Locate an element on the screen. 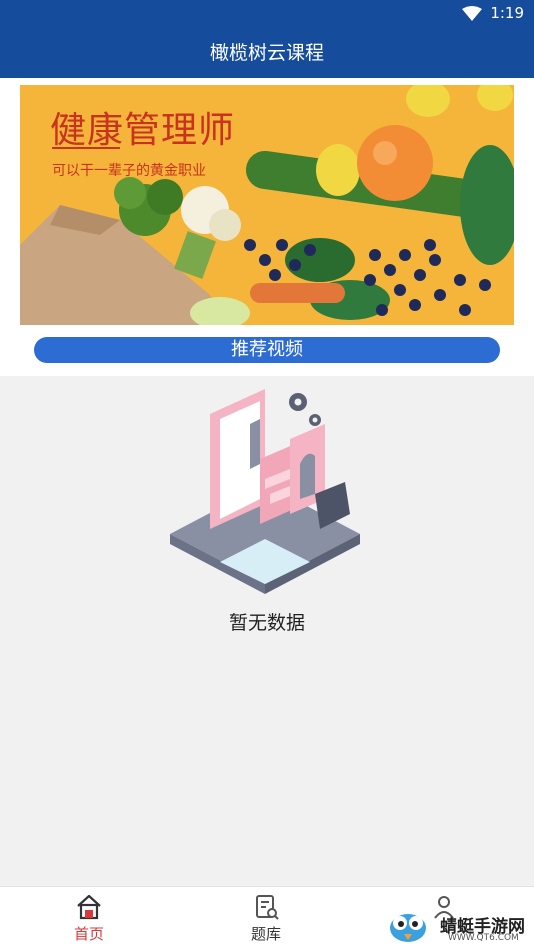  banner-subtitle: 可以干一辈子的黄金职业 is located at coordinates (129, 171).